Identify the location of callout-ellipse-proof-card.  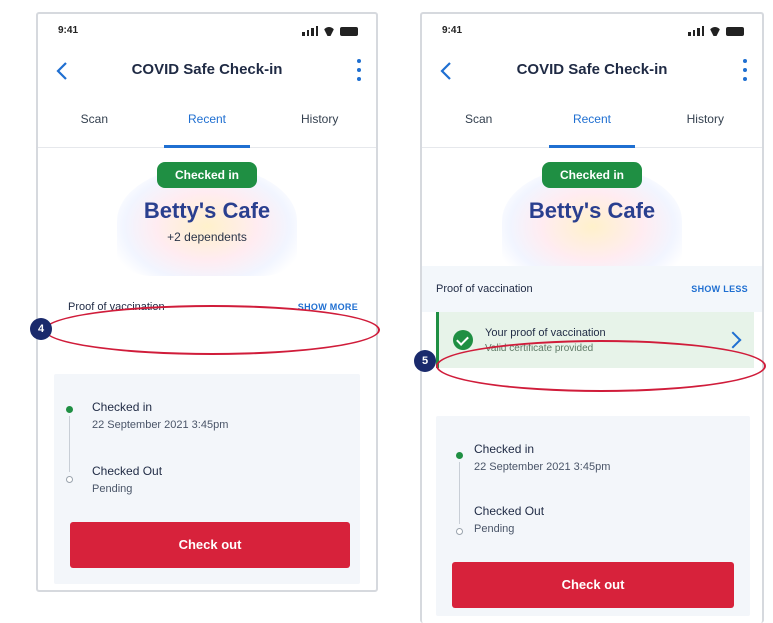
(601, 366).